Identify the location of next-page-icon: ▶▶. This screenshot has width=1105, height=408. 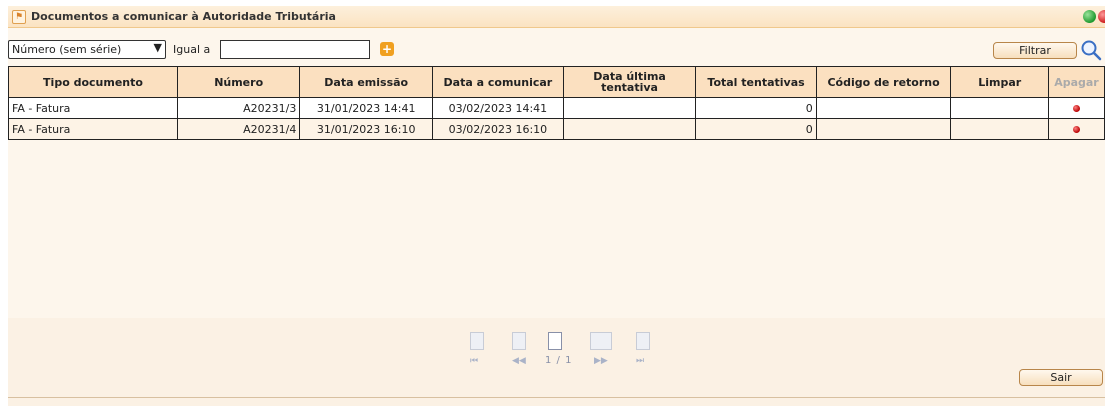
(601, 361).